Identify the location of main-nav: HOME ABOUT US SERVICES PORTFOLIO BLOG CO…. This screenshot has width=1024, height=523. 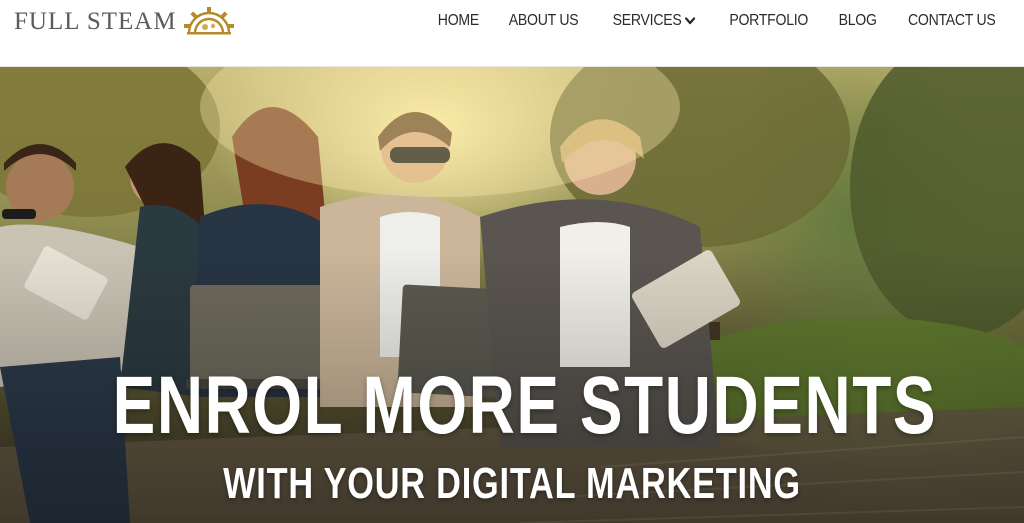
(718, 21).